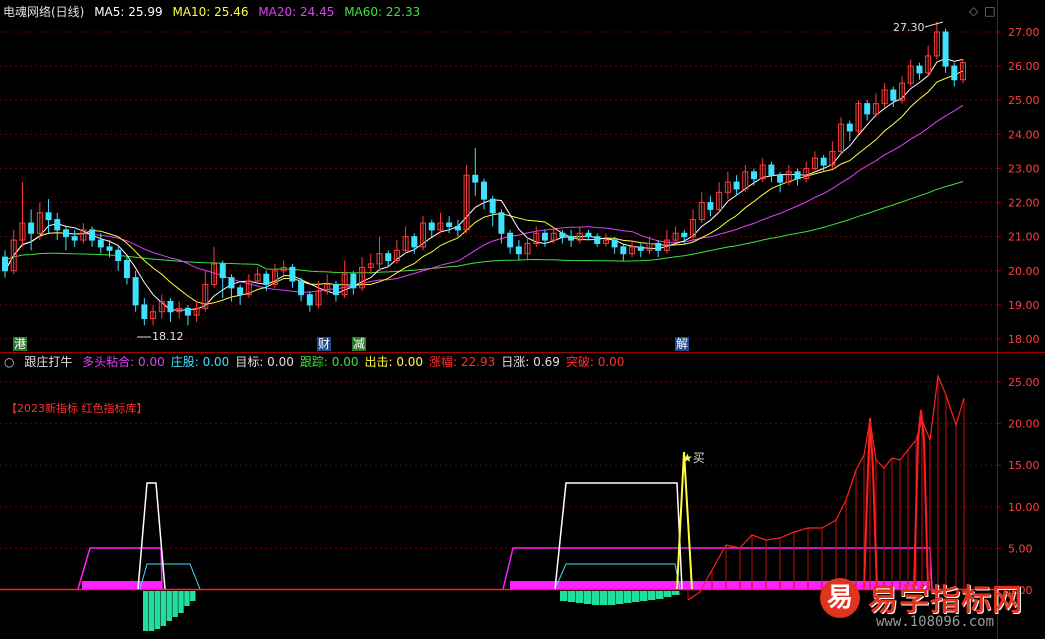 This screenshot has height=639, width=1045. I want to click on target-line, so click(618, 536).